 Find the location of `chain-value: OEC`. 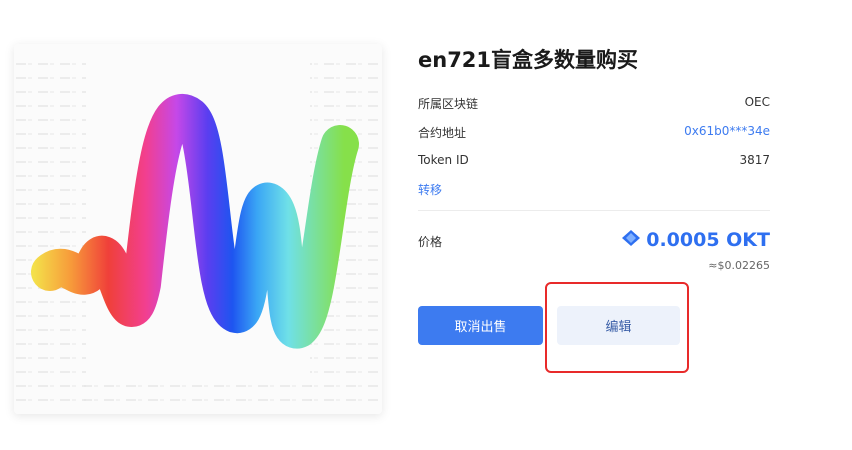

chain-value: OEC is located at coordinates (757, 102).